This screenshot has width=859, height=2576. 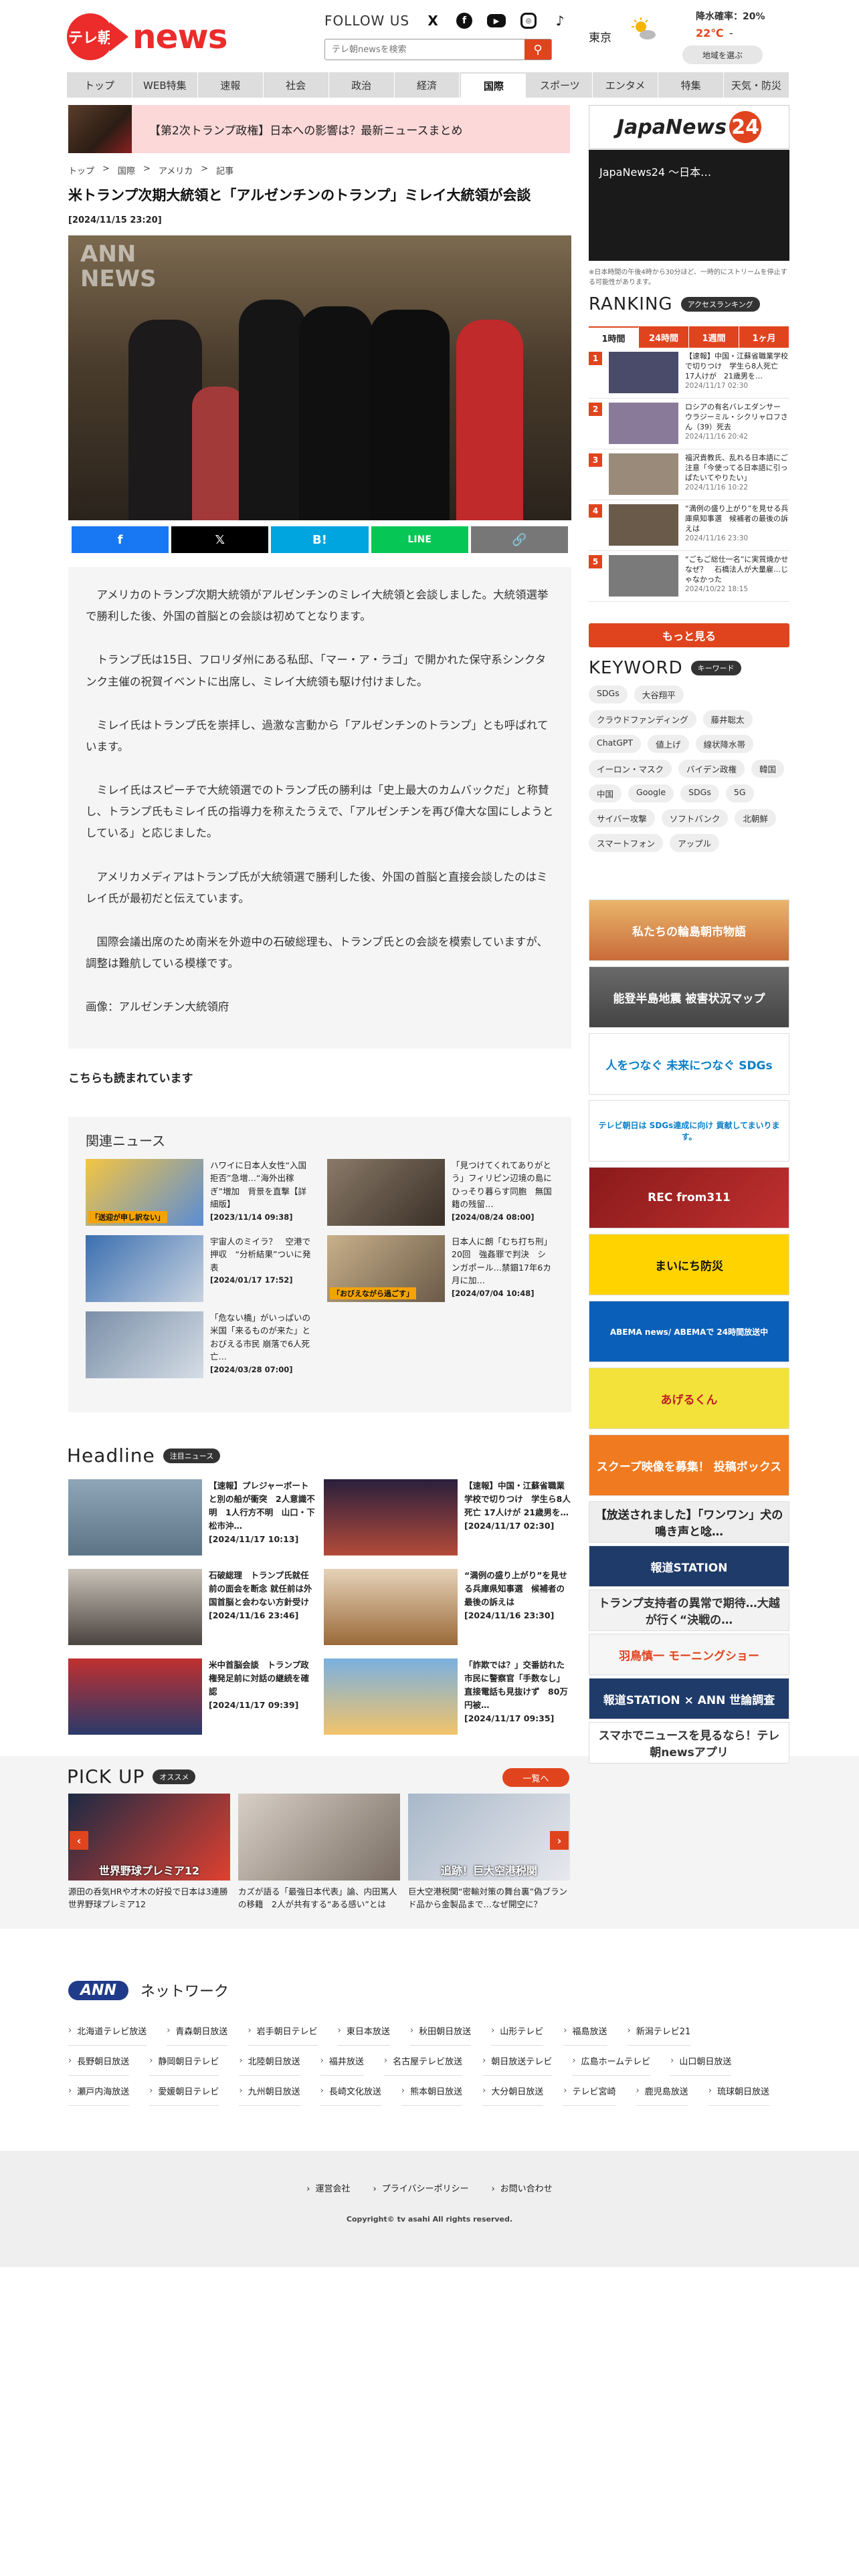 I want to click on nav-item: エンタメ, so click(x=626, y=85).